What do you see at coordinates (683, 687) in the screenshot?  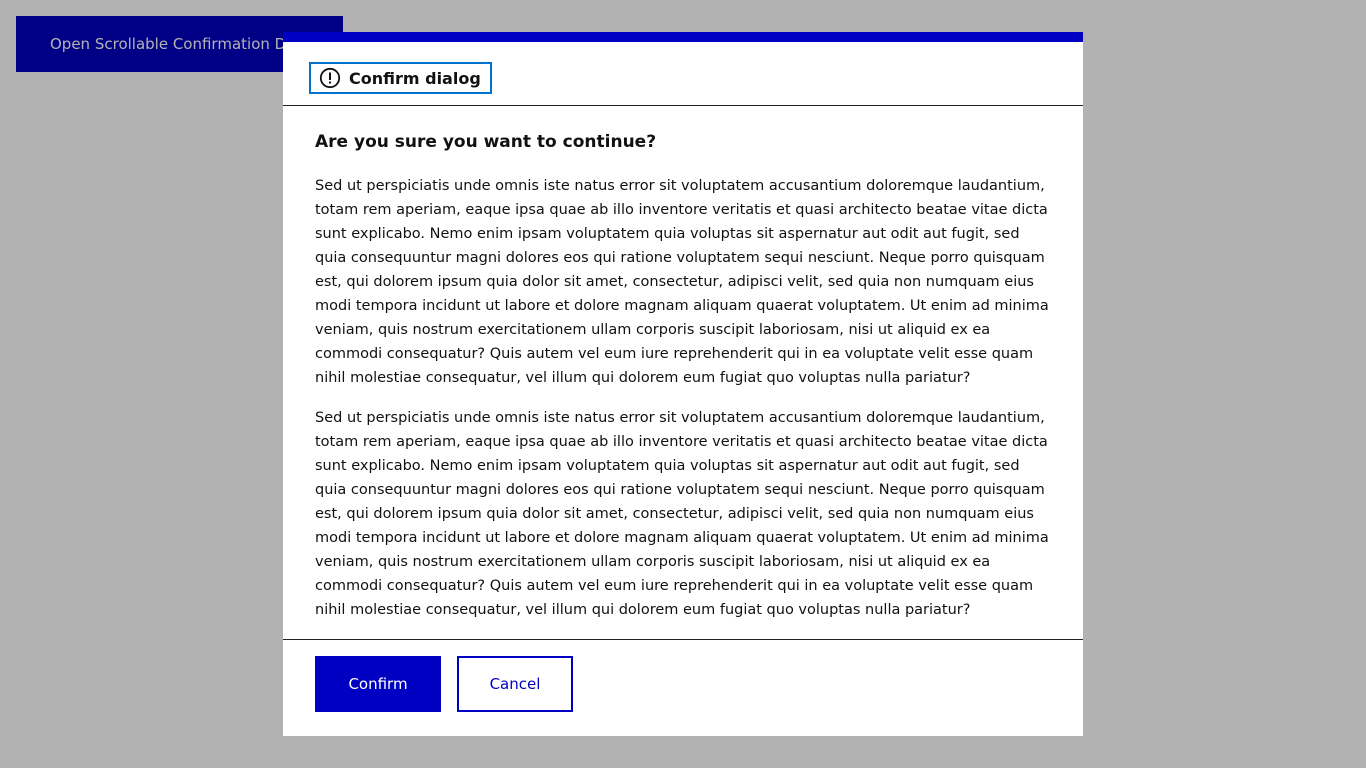 I see `dialog-footer: Confirm Cancel` at bounding box center [683, 687].